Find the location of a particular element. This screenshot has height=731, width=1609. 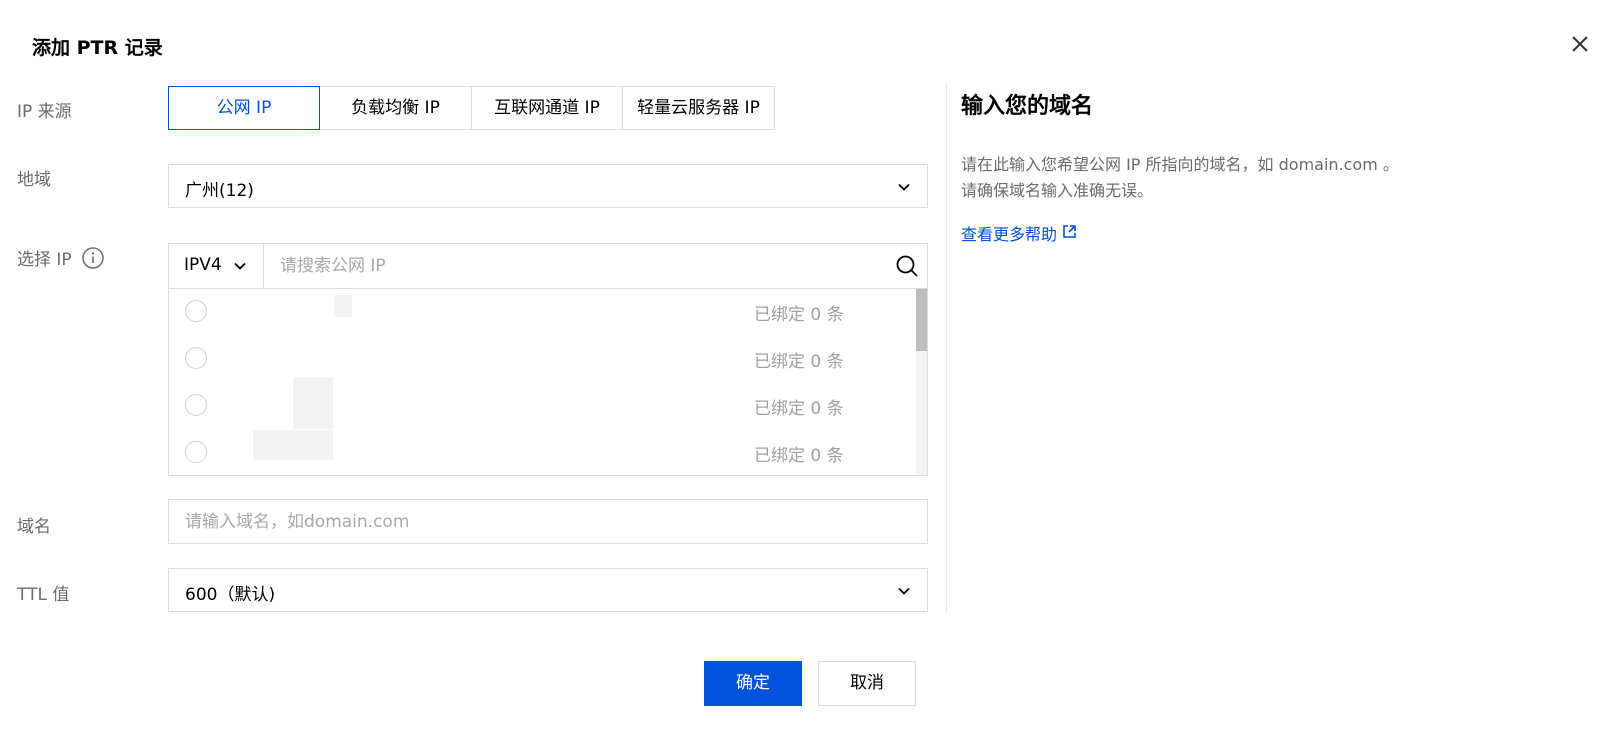

ttl-value: 600（默认) is located at coordinates (230, 595).